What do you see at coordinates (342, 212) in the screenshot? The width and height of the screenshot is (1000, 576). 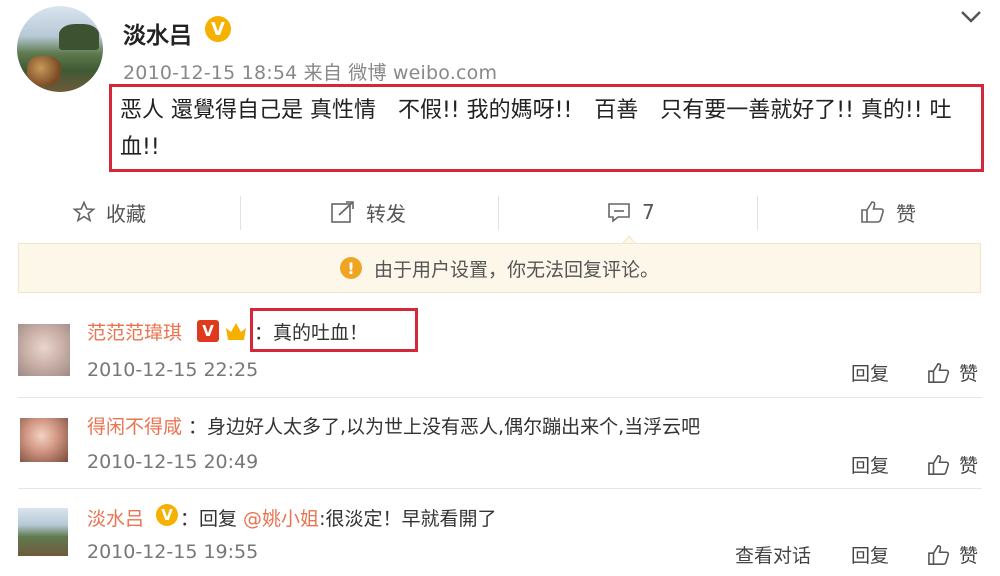 I see `repost-icon` at bounding box center [342, 212].